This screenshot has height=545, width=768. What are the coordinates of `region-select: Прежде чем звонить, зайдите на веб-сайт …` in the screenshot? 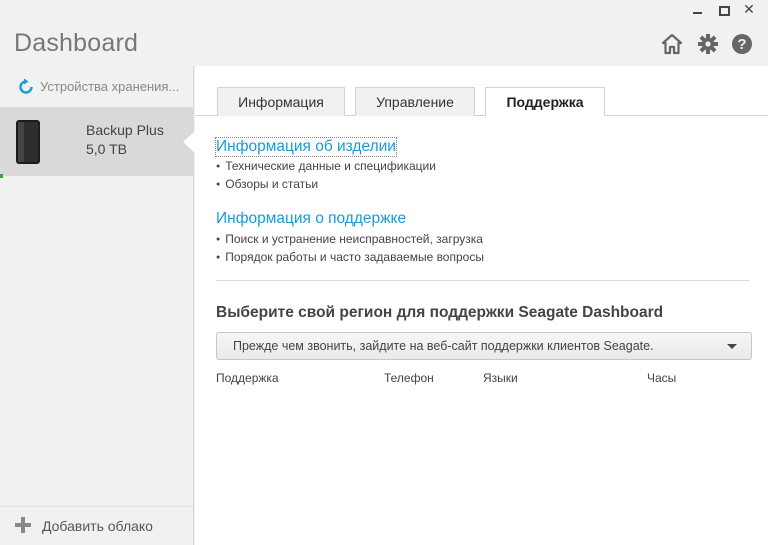 It's located at (484, 346).